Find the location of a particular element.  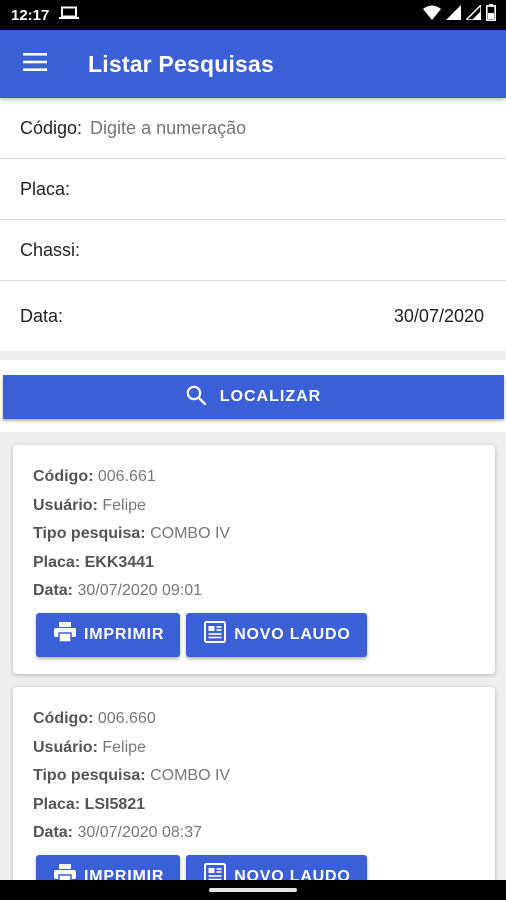

codigo-value: 006.660 is located at coordinates (126, 718).